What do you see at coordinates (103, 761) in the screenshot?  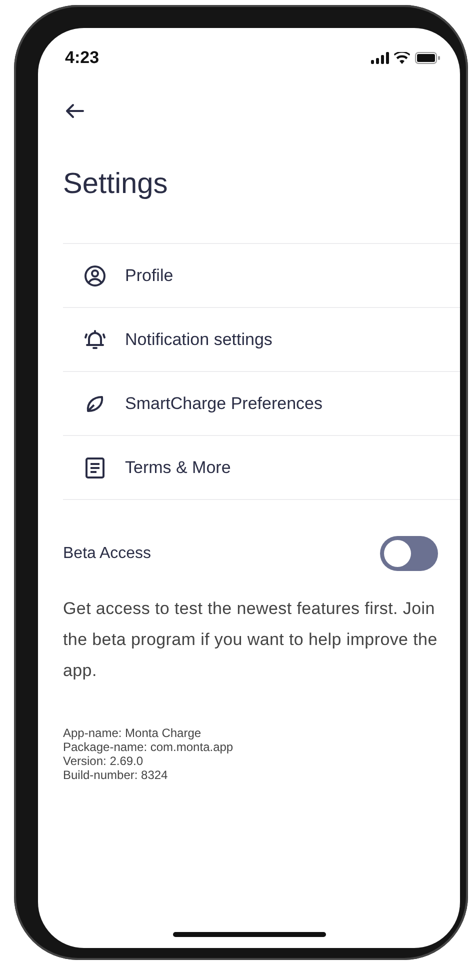 I see `app-info-line: Version: 2.69.0` at bounding box center [103, 761].